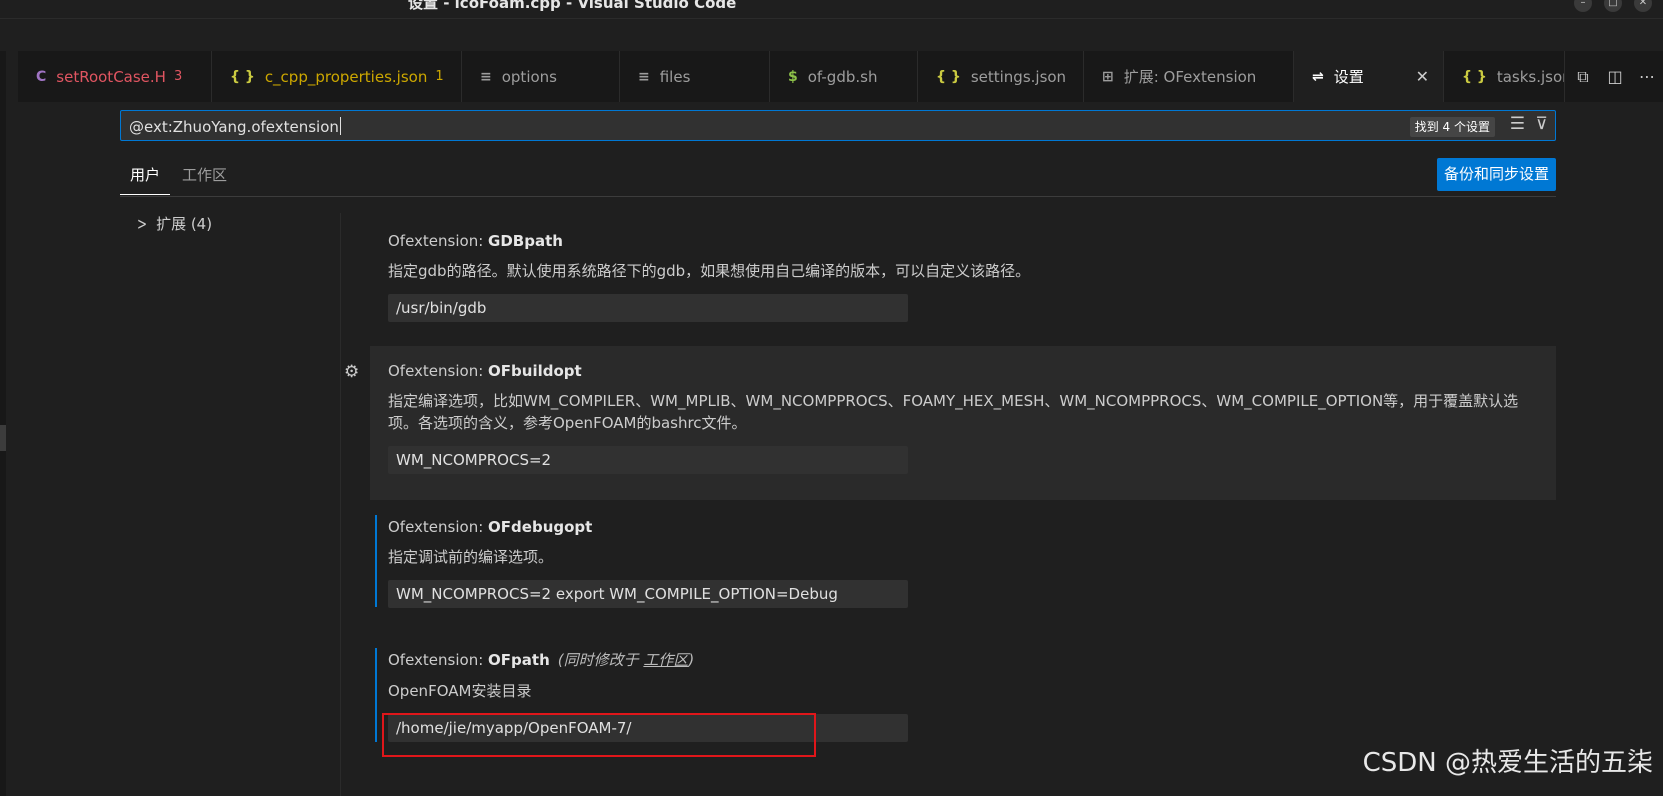 The height and width of the screenshot is (796, 1663). Describe the element at coordinates (1452, 127) in the screenshot. I see `result-count-badge: 找到 4 个设置` at that location.